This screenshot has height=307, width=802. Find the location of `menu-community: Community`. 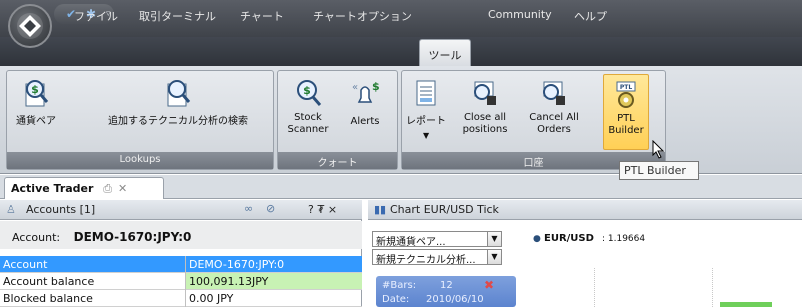

menu-community: Community is located at coordinates (520, 14).